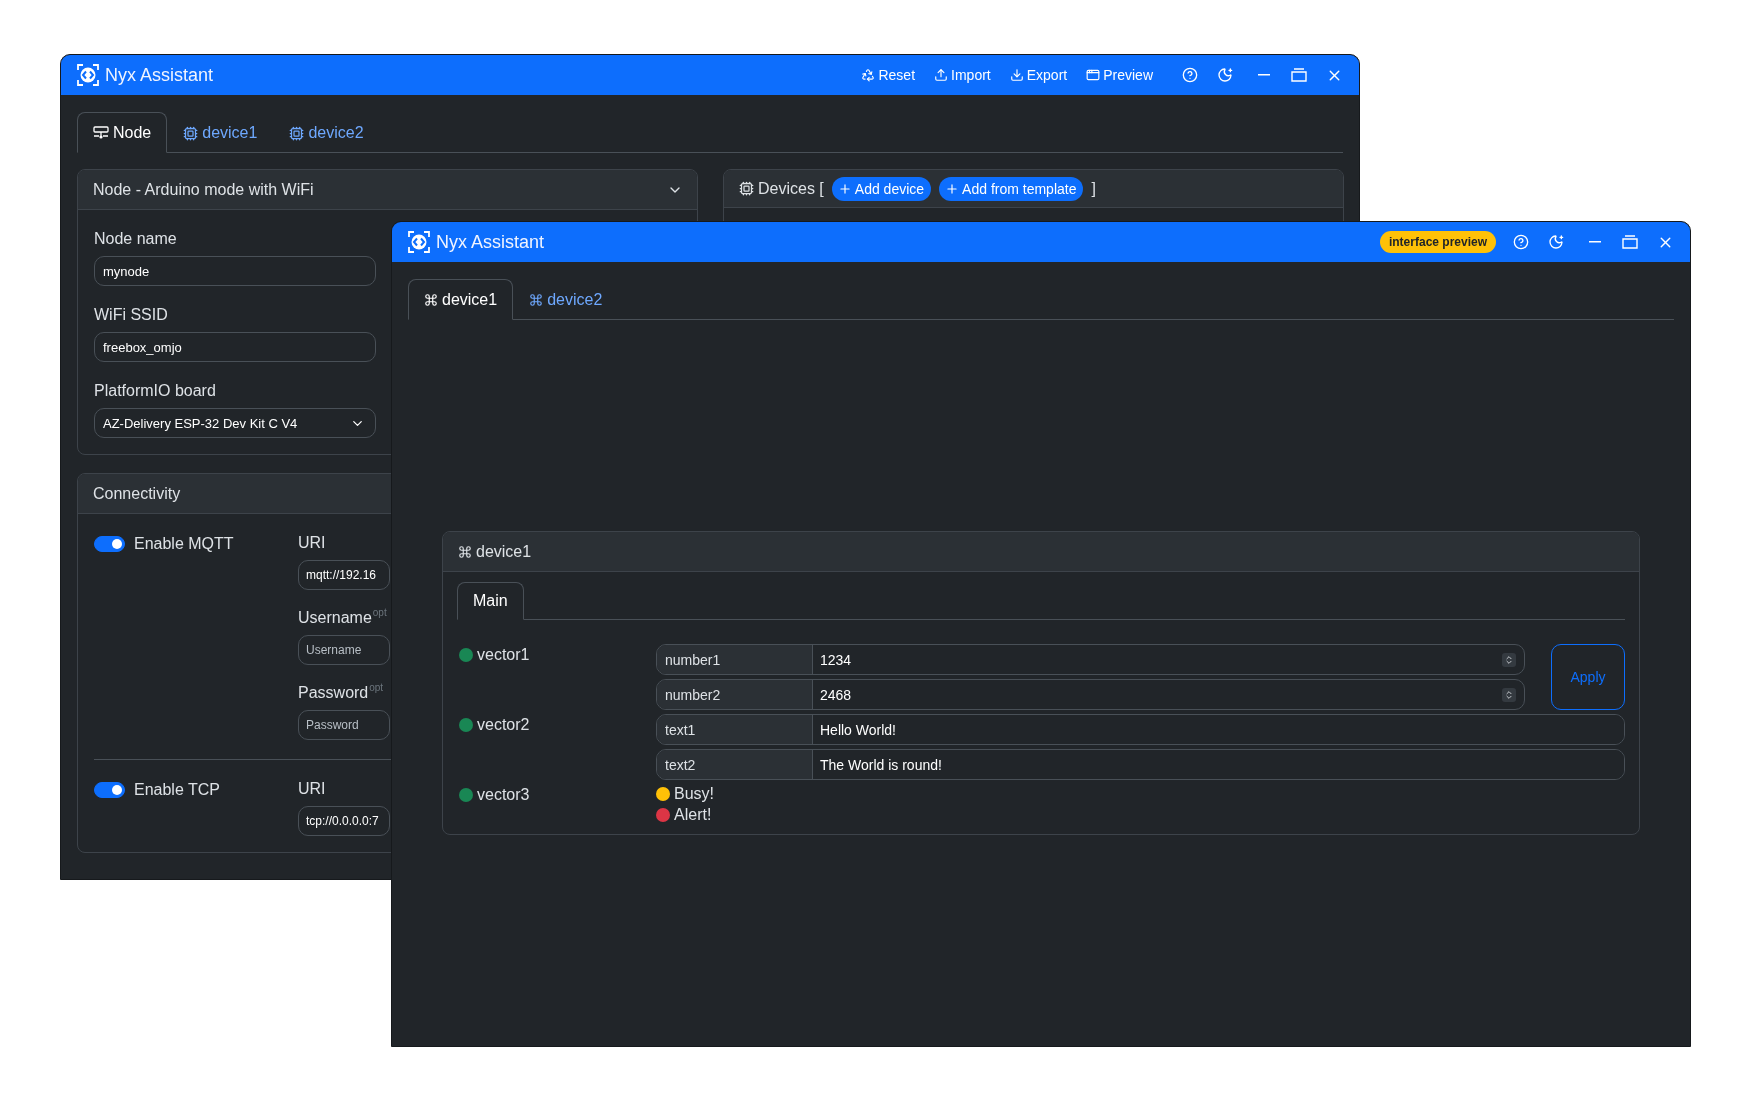 The width and height of the screenshot is (1750, 1100). Describe the element at coordinates (1437, 242) in the screenshot. I see `status-badge: interface preview` at that location.